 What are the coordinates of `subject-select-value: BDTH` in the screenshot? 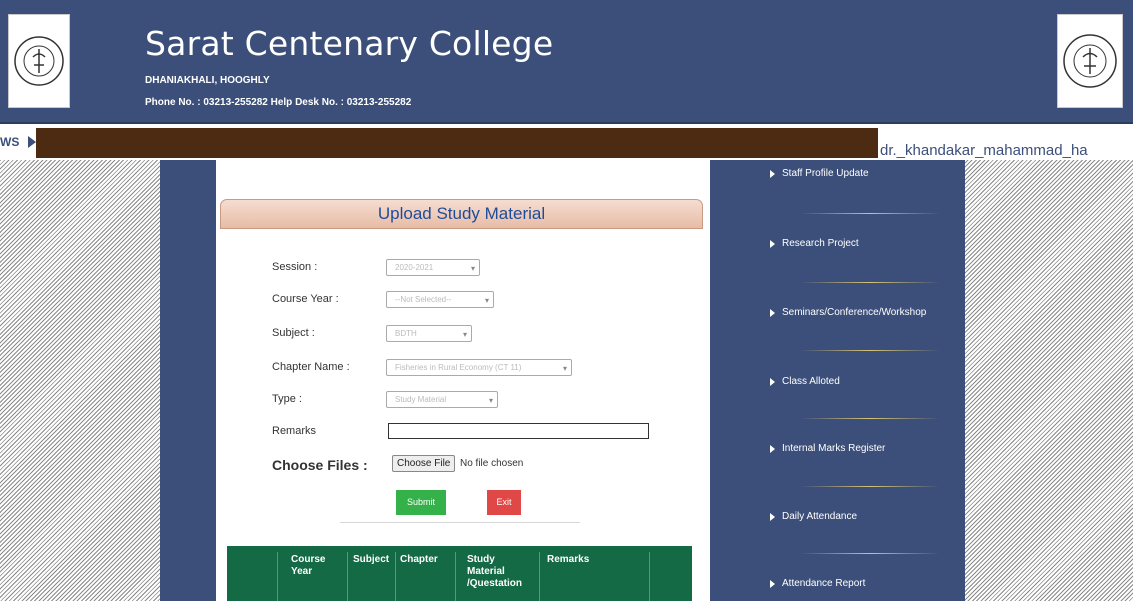 It's located at (406, 333).